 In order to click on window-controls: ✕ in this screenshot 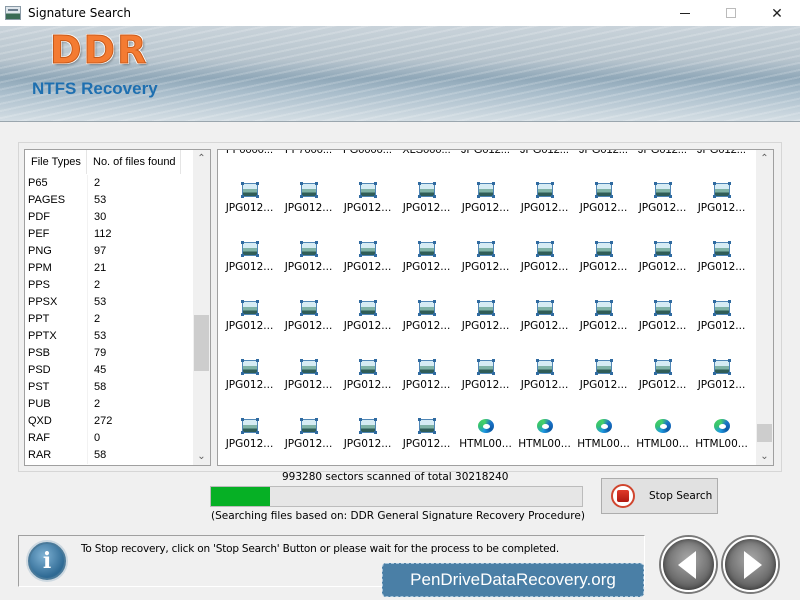, I will do `click(731, 13)`.